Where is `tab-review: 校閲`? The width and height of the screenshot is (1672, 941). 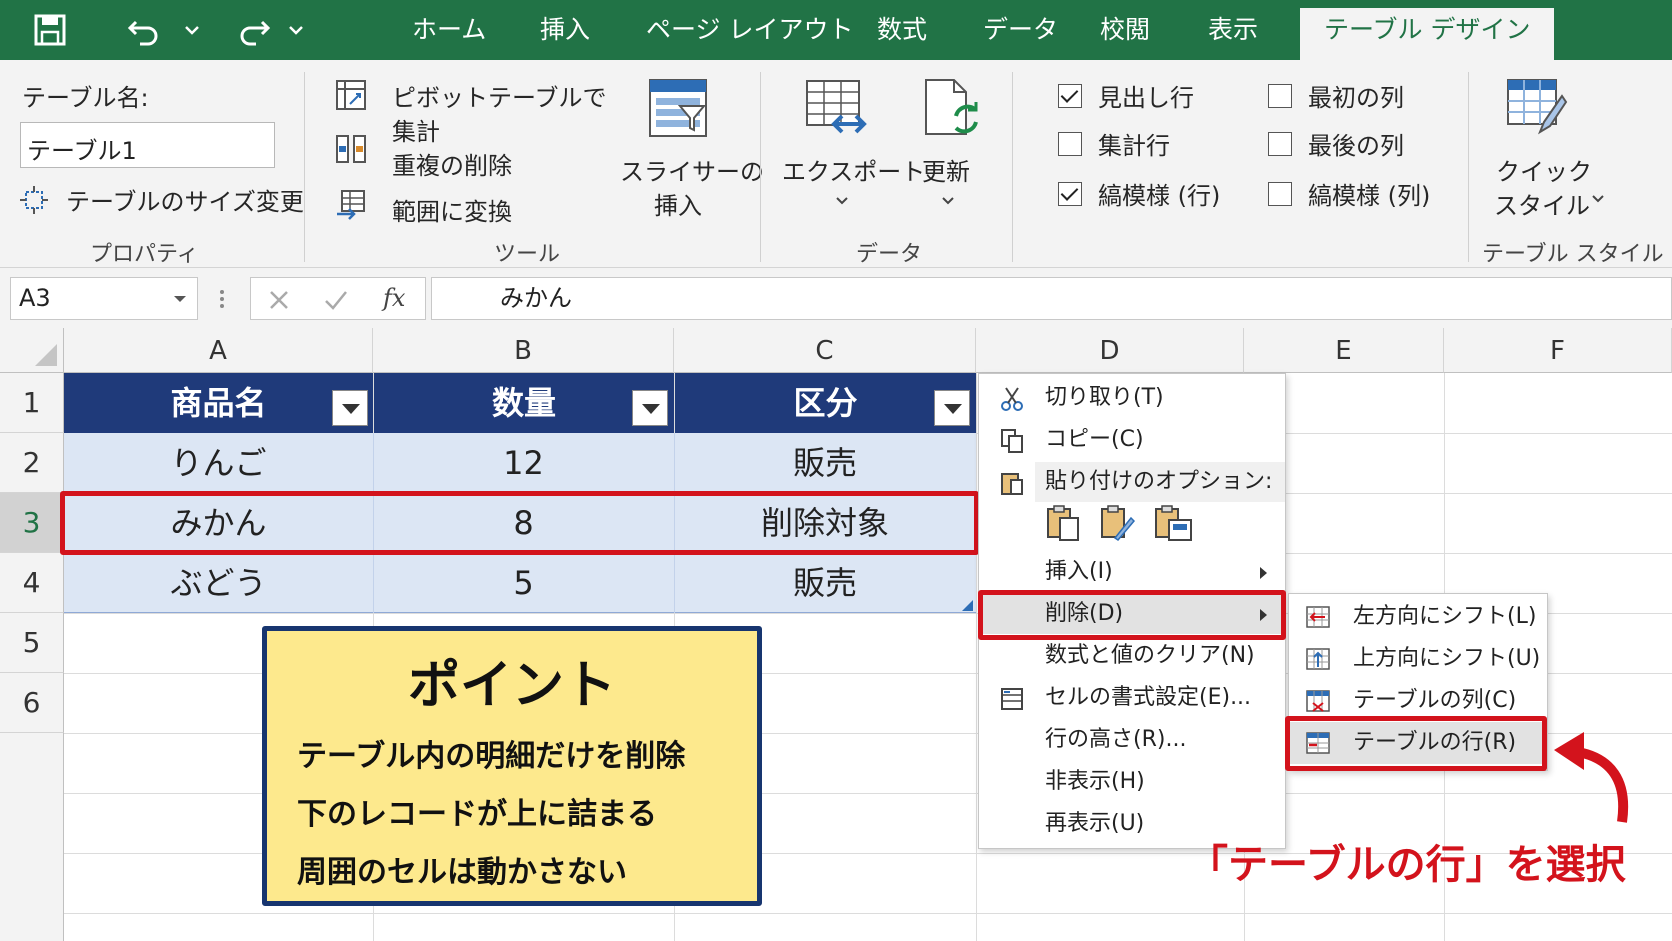
tab-review: 校閲 is located at coordinates (1125, 34).